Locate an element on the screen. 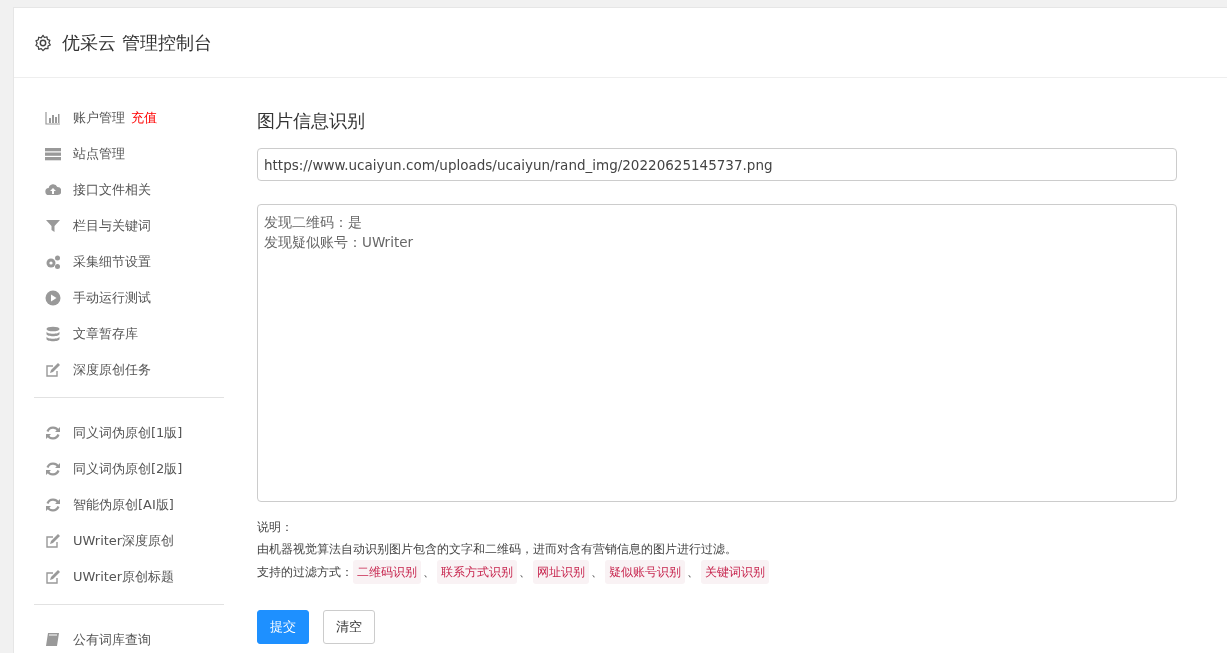 This screenshot has width=1227, height=653. filter-tag: 网址识别 is located at coordinates (561, 572).